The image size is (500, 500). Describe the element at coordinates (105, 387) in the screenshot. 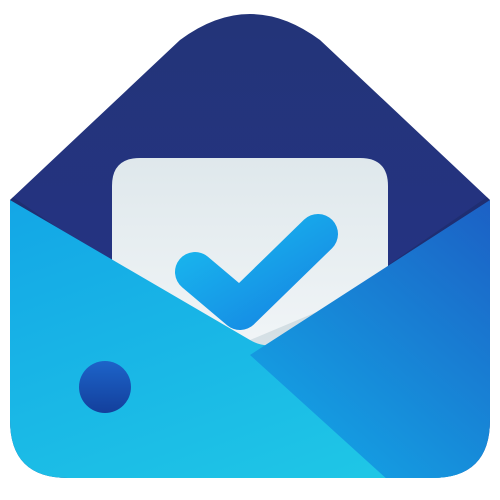

I see `indicator-dot` at that location.